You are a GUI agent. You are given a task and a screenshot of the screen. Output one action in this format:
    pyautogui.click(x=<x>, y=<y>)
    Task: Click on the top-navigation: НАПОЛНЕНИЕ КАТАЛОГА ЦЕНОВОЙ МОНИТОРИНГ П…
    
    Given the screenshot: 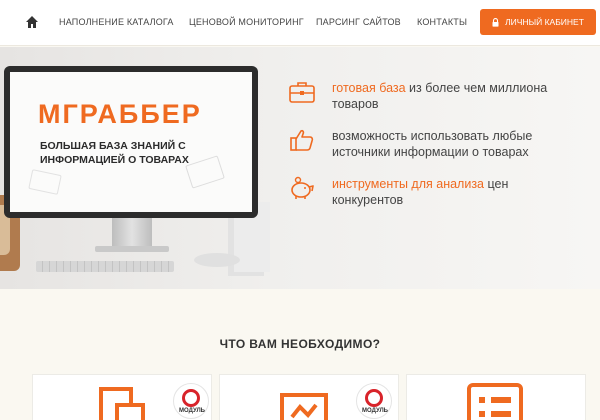 What is the action you would take?
    pyautogui.click(x=300, y=23)
    